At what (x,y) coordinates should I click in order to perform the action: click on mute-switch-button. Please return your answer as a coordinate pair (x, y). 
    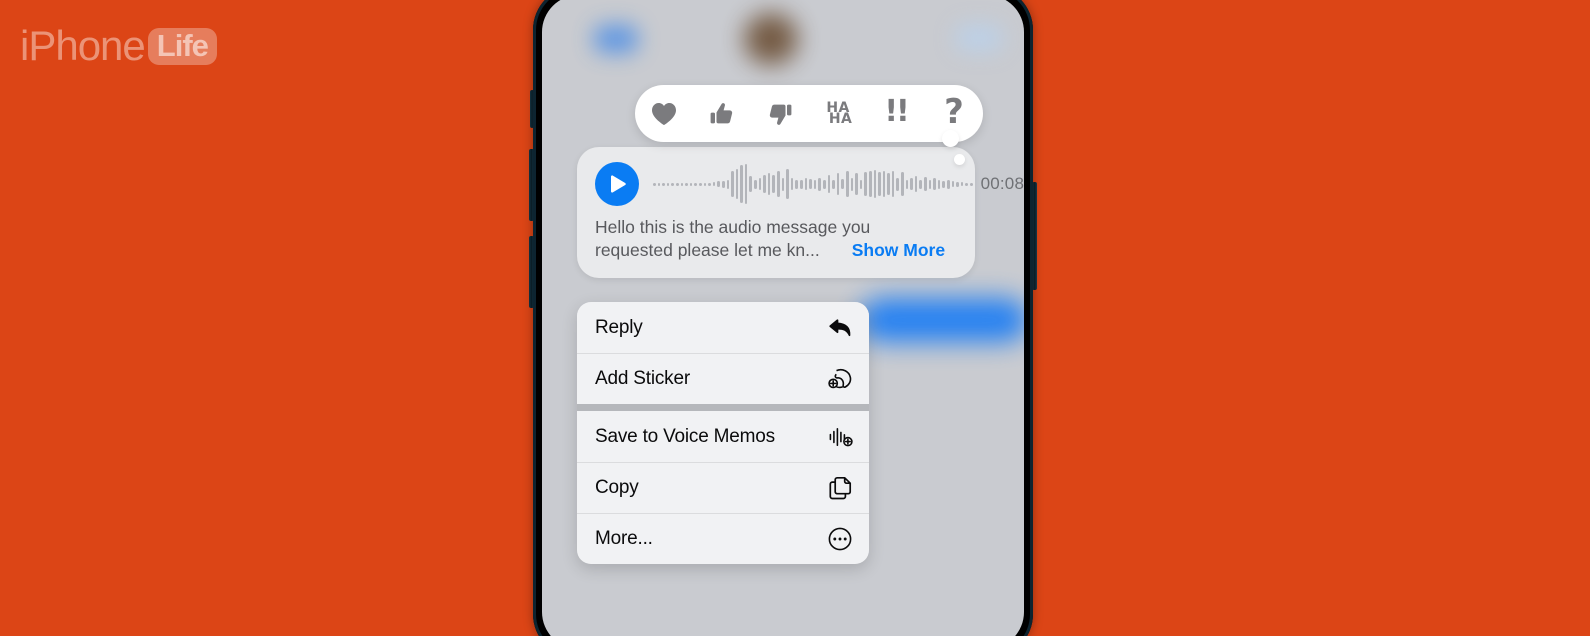
    Looking at the image, I should click on (532, 109).